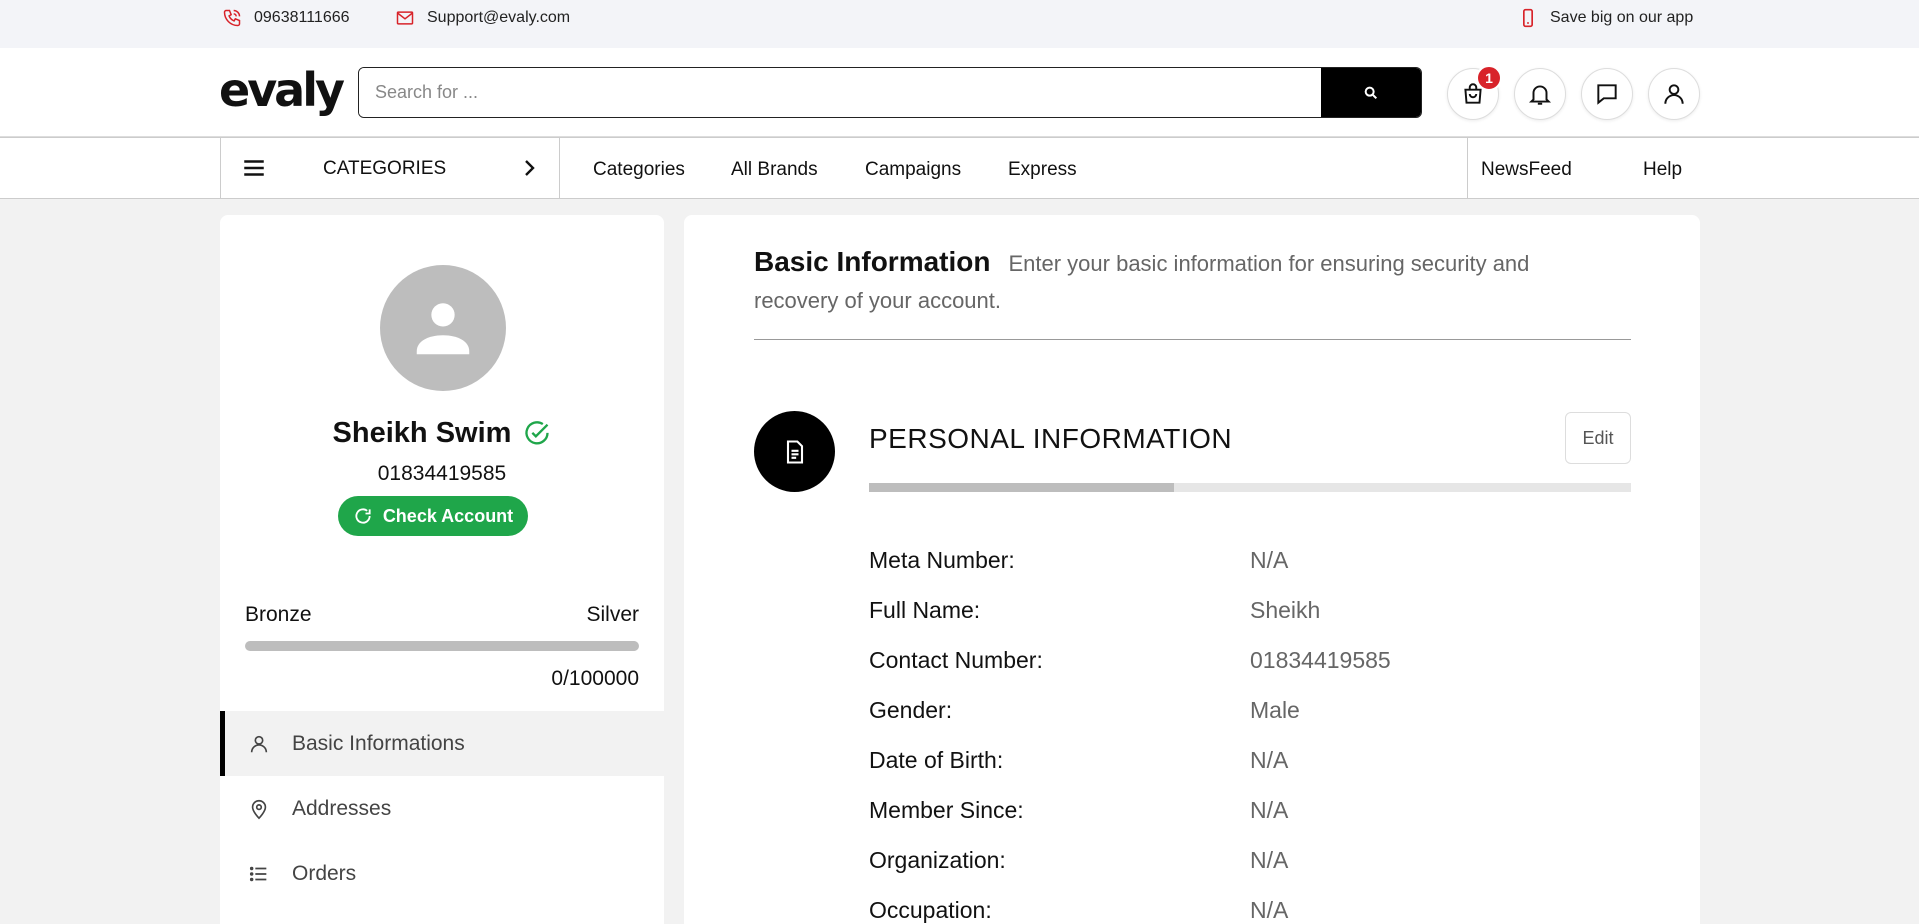  What do you see at coordinates (1275, 710) in the screenshot?
I see `field-value: Male` at bounding box center [1275, 710].